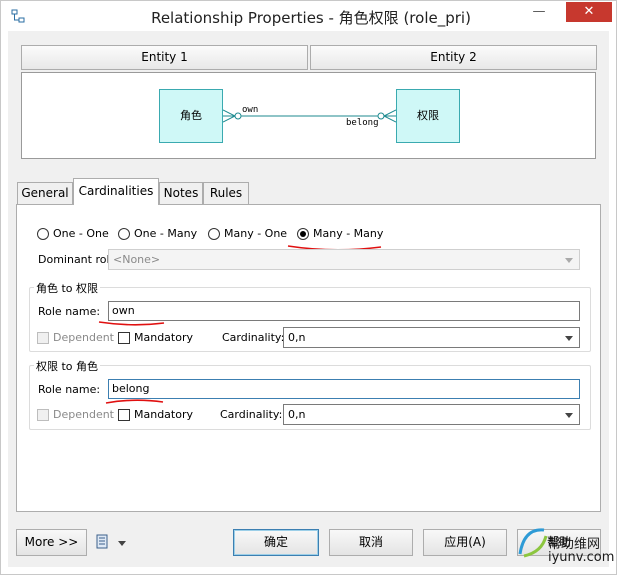 This screenshot has height=575, width=617. What do you see at coordinates (67, 366) in the screenshot?
I see `group2-title: 权限 to 角色` at bounding box center [67, 366].